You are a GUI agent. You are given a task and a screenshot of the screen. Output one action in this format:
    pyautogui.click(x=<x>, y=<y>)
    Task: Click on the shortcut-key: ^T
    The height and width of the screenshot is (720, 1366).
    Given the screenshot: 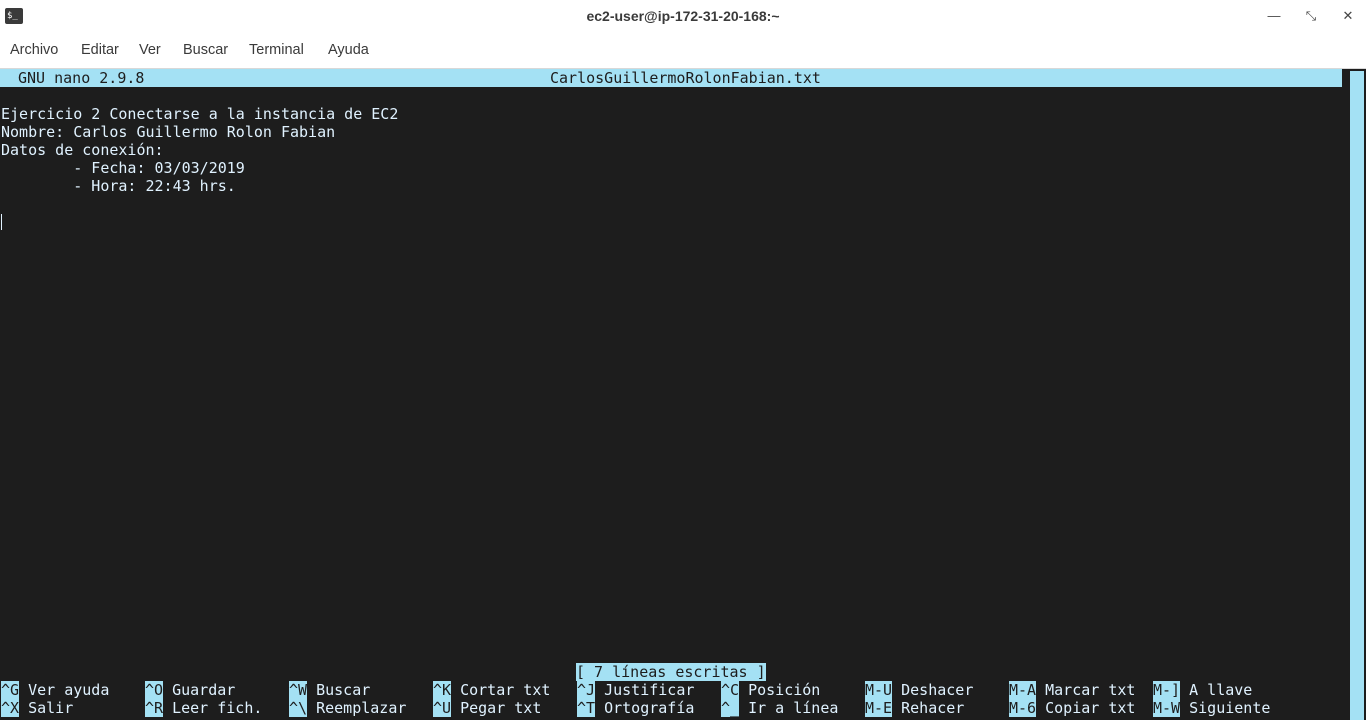 What is the action you would take?
    pyautogui.click(x=586, y=708)
    